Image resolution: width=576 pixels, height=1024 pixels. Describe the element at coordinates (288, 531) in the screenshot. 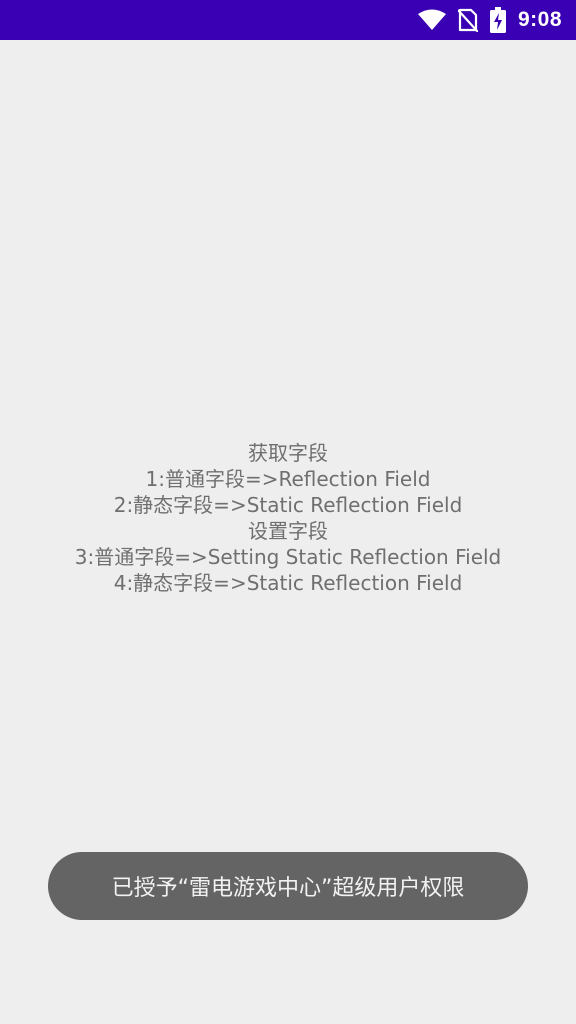

I see `set-fields-heading: 设置字段` at that location.